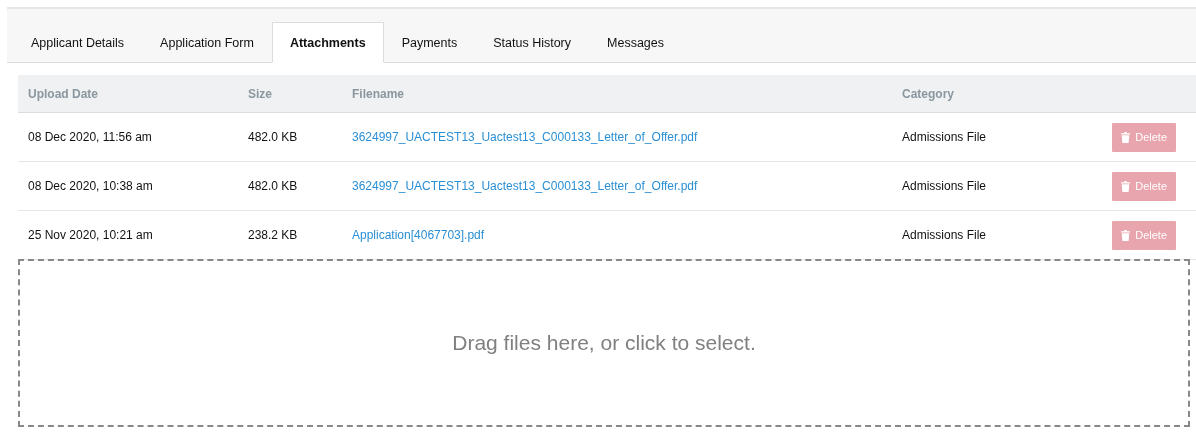 This screenshot has width=1196, height=432. Describe the element at coordinates (90, 137) in the screenshot. I see `table-cell-text: 08 Dec 2020, 11:56 am` at that location.